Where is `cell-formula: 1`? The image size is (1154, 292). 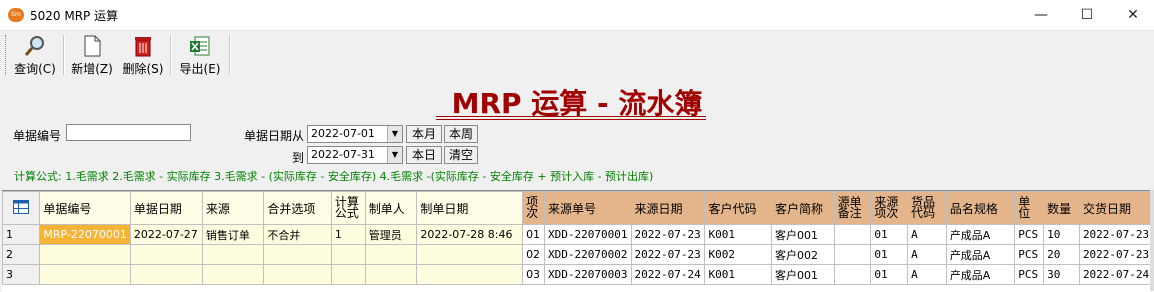 cell-formula: 1 is located at coordinates (348, 234).